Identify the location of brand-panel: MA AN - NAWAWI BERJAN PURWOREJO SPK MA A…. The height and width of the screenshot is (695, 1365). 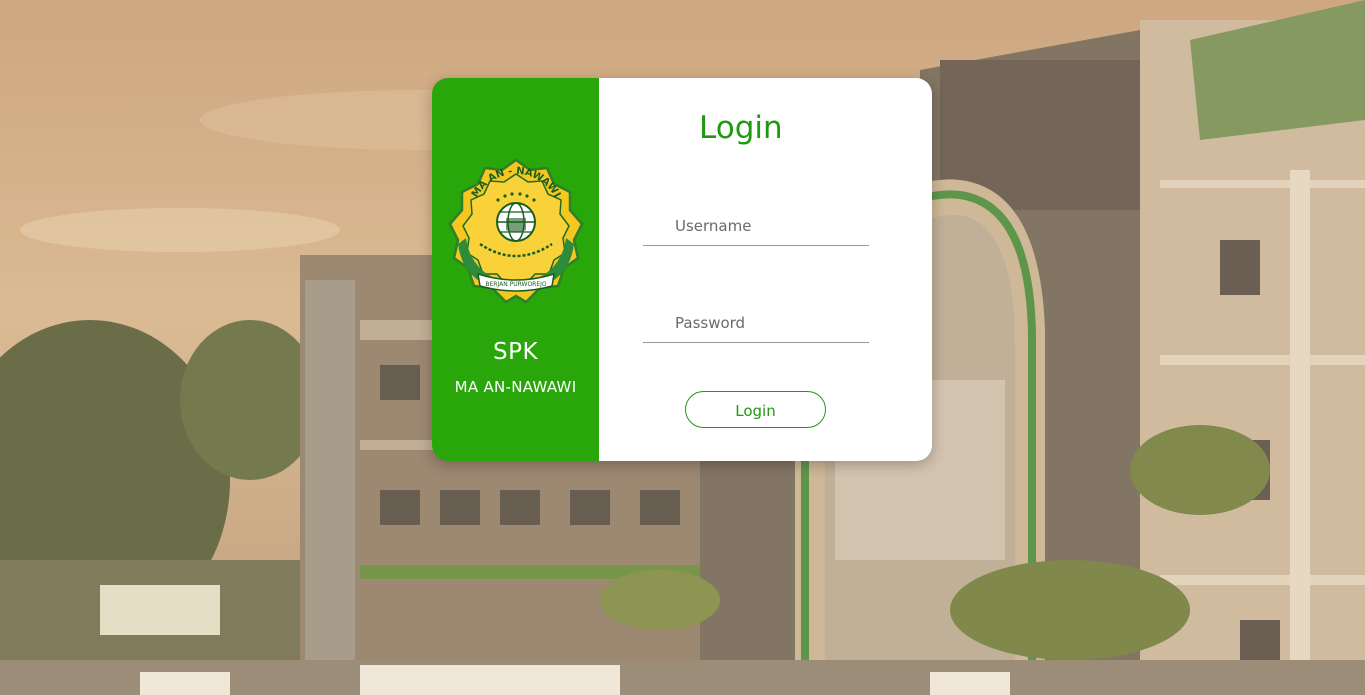
(515, 269).